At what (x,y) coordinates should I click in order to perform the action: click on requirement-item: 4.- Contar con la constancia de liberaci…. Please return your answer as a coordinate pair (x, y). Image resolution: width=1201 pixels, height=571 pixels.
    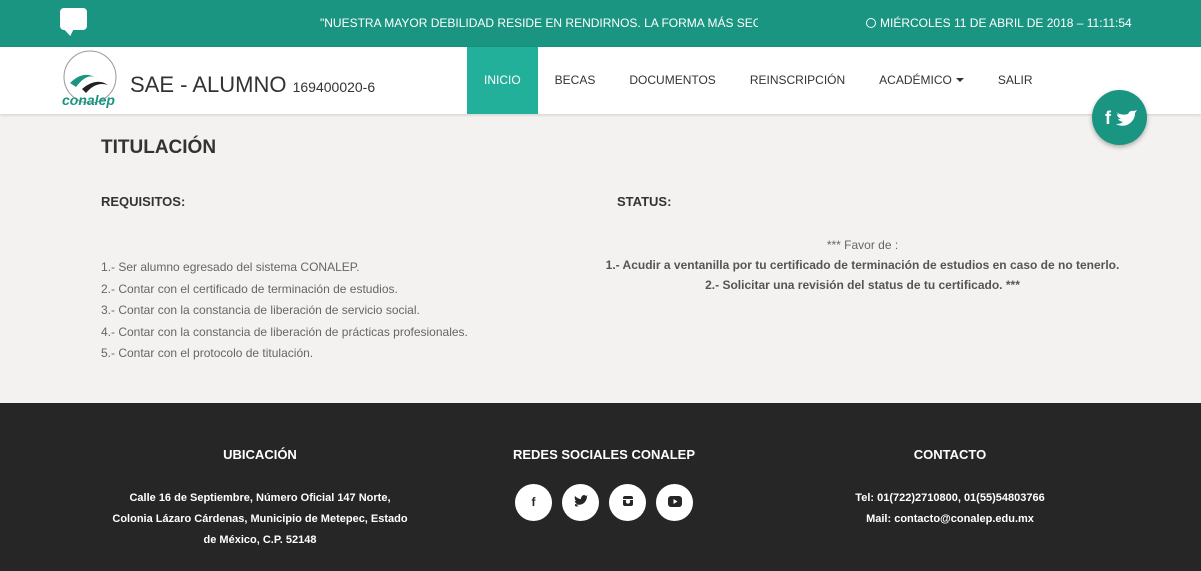
    Looking at the image, I should click on (284, 331).